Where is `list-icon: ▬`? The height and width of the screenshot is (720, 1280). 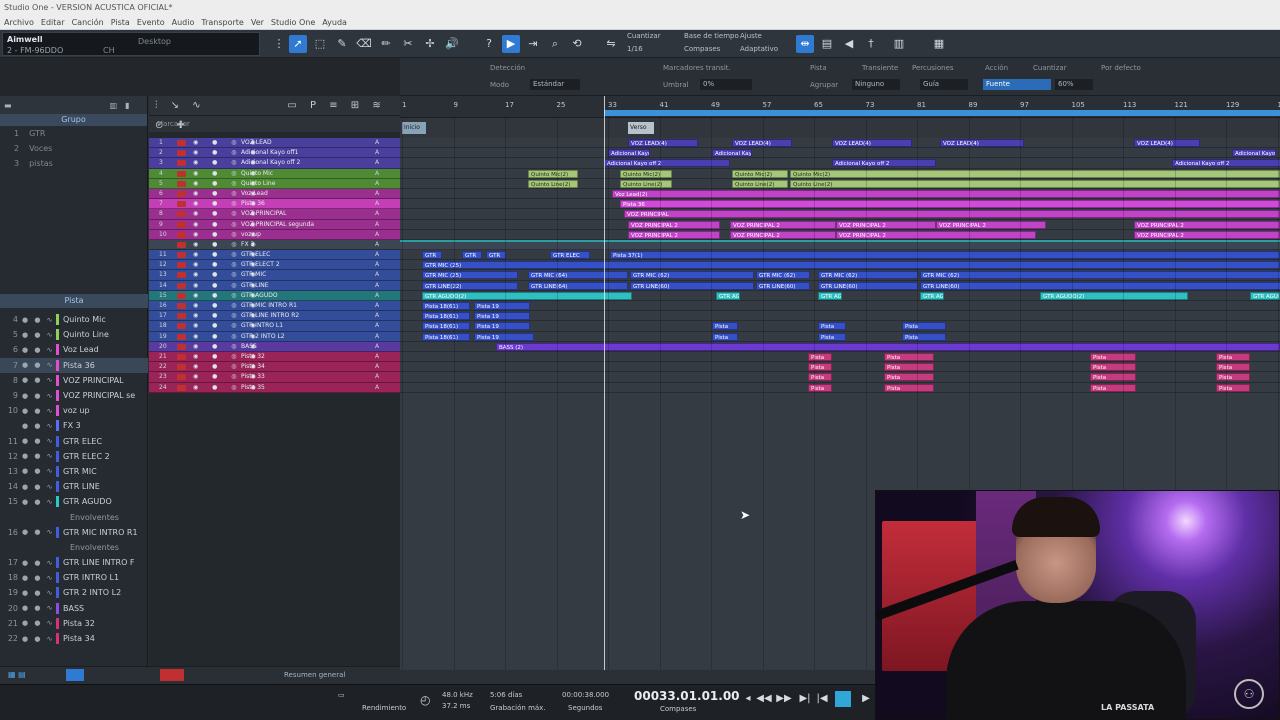
list-icon: ▬ is located at coordinates (8, 105).